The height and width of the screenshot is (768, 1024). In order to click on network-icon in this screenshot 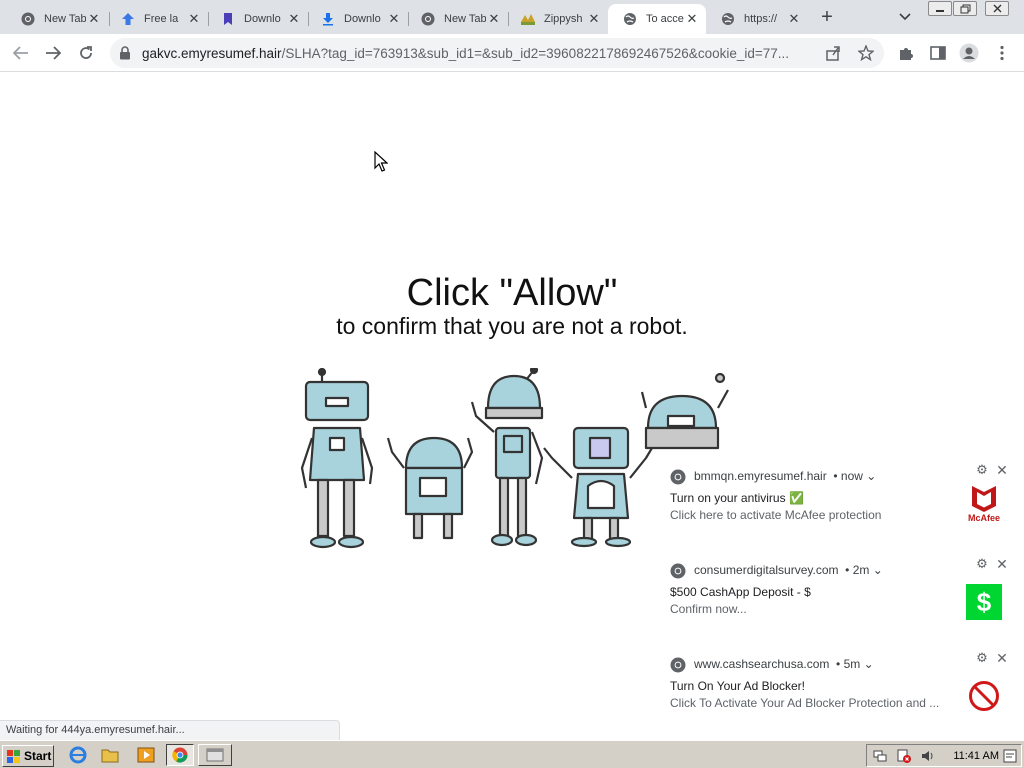, I will do `click(880, 756)`.